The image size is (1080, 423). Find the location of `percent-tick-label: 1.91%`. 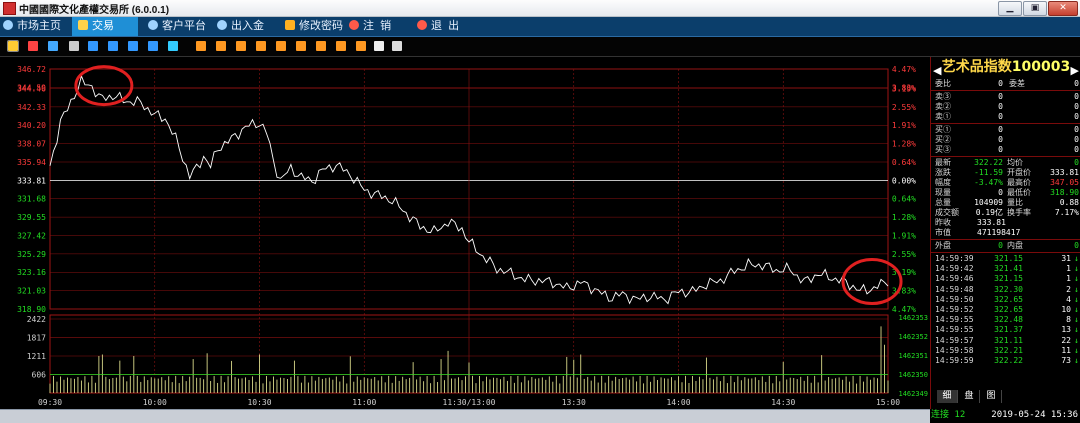

percent-tick-label: 1.91% is located at coordinates (904, 235).